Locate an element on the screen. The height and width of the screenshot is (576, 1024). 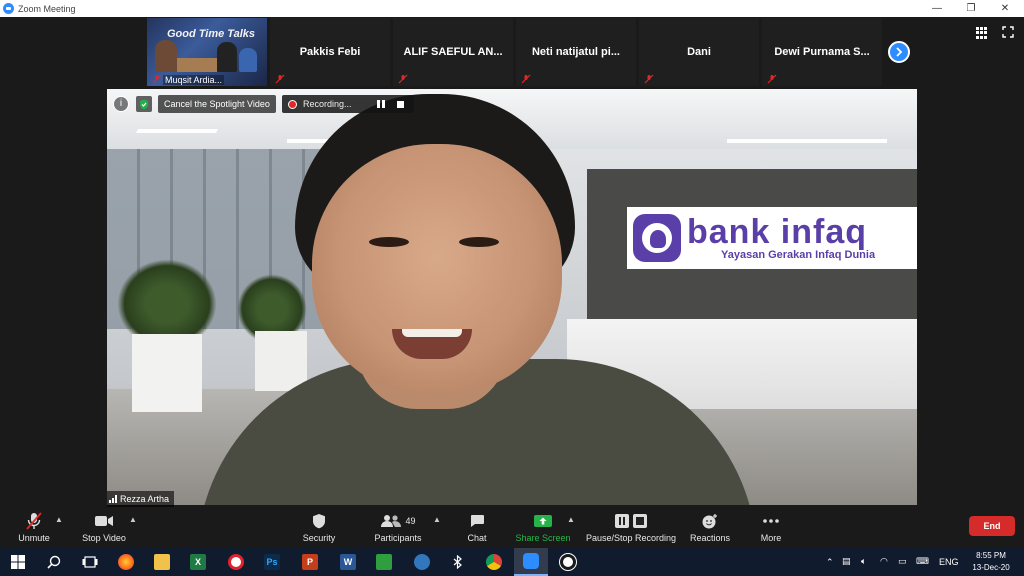
fullscreen-icon is located at coordinates (1008, 32).